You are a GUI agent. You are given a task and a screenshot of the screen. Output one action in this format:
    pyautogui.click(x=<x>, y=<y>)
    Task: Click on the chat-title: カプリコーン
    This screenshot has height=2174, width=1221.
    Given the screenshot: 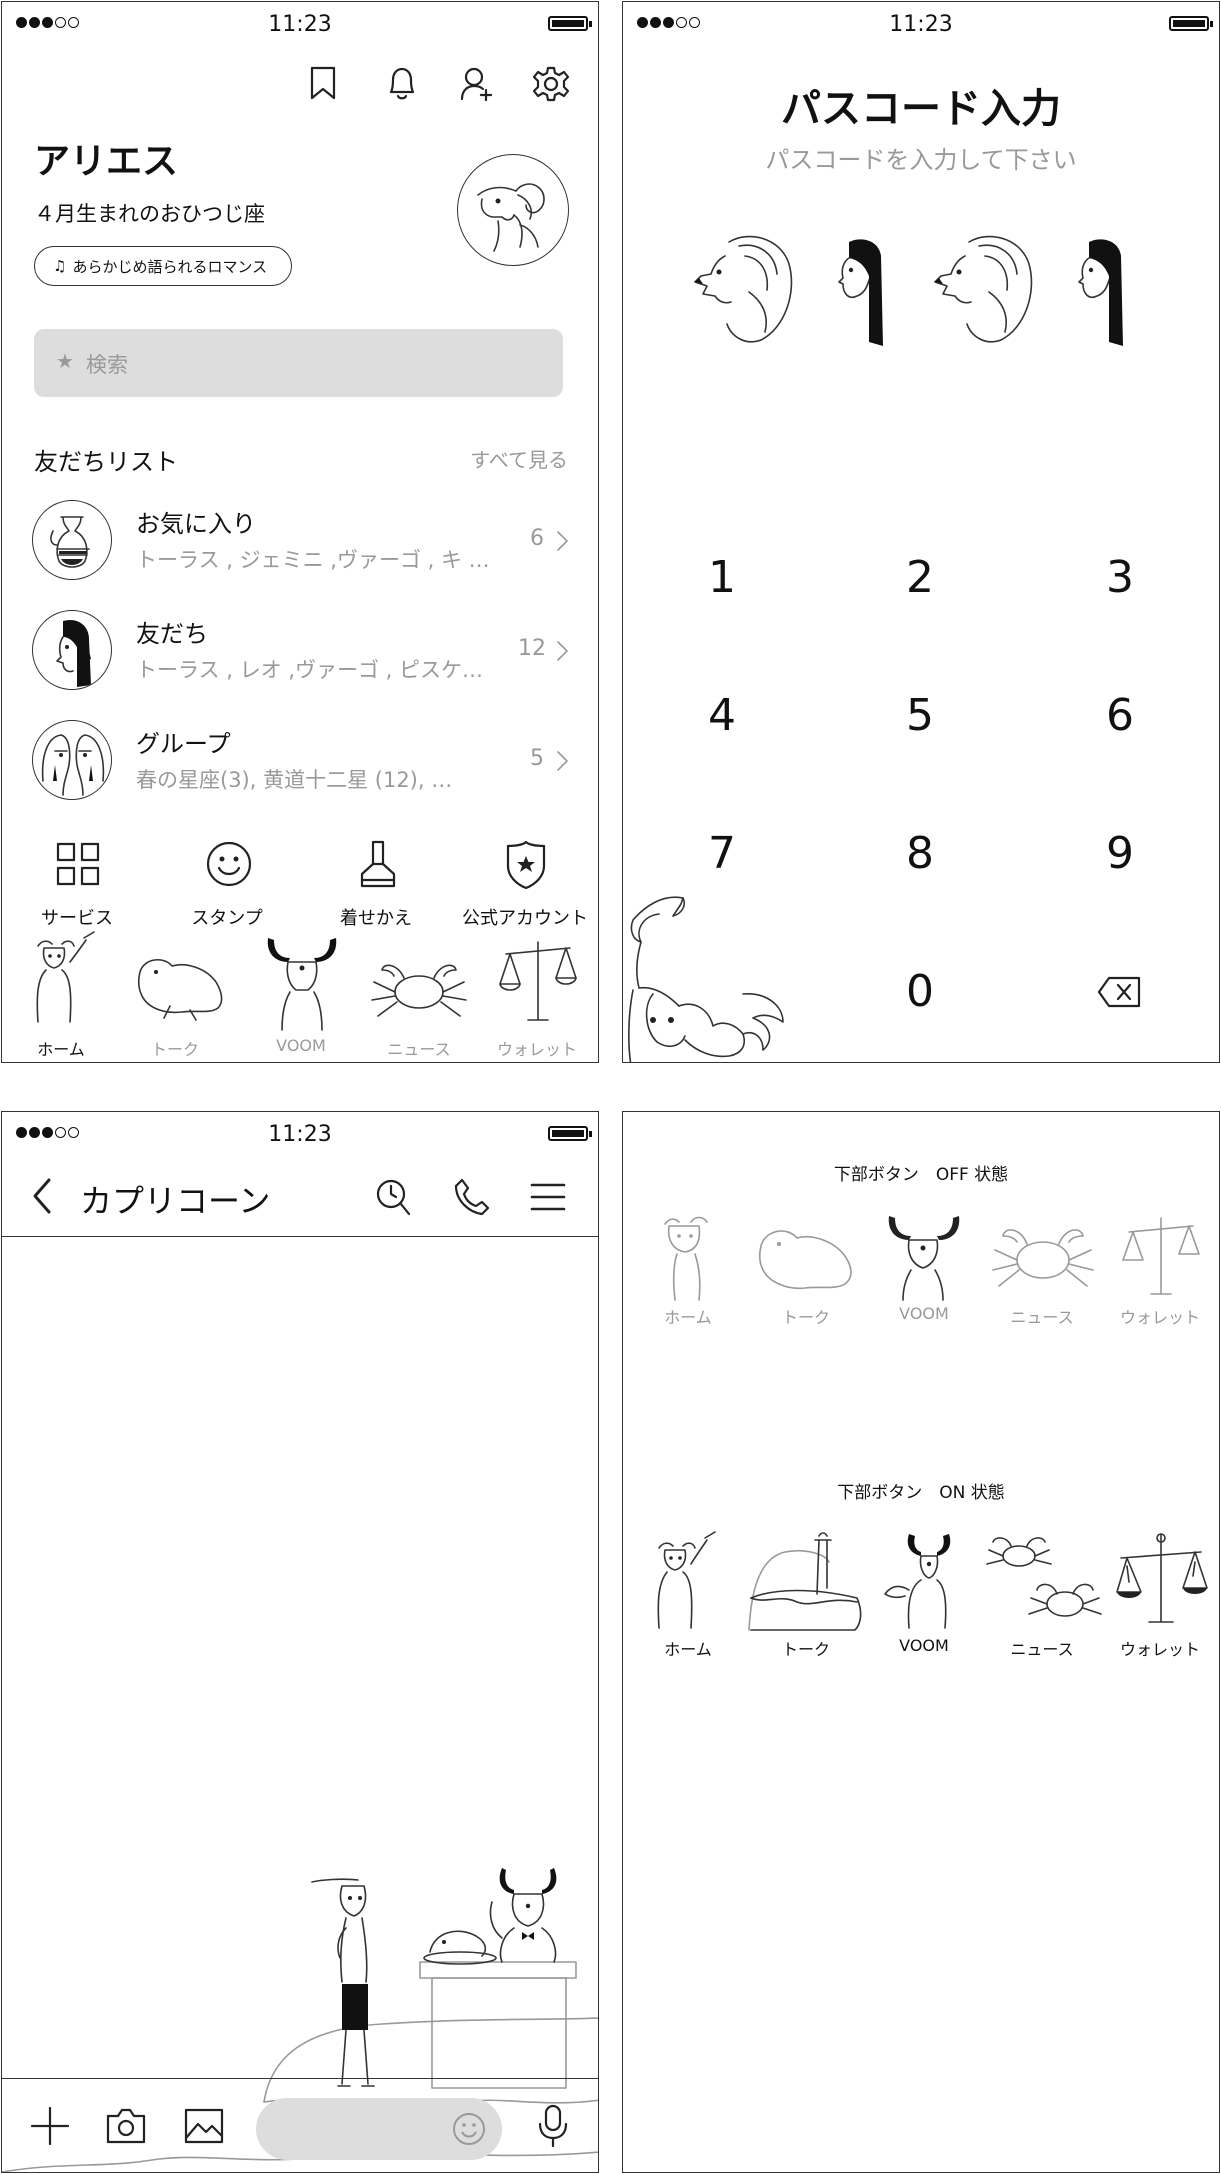 What is the action you would take?
    pyautogui.click(x=175, y=1201)
    